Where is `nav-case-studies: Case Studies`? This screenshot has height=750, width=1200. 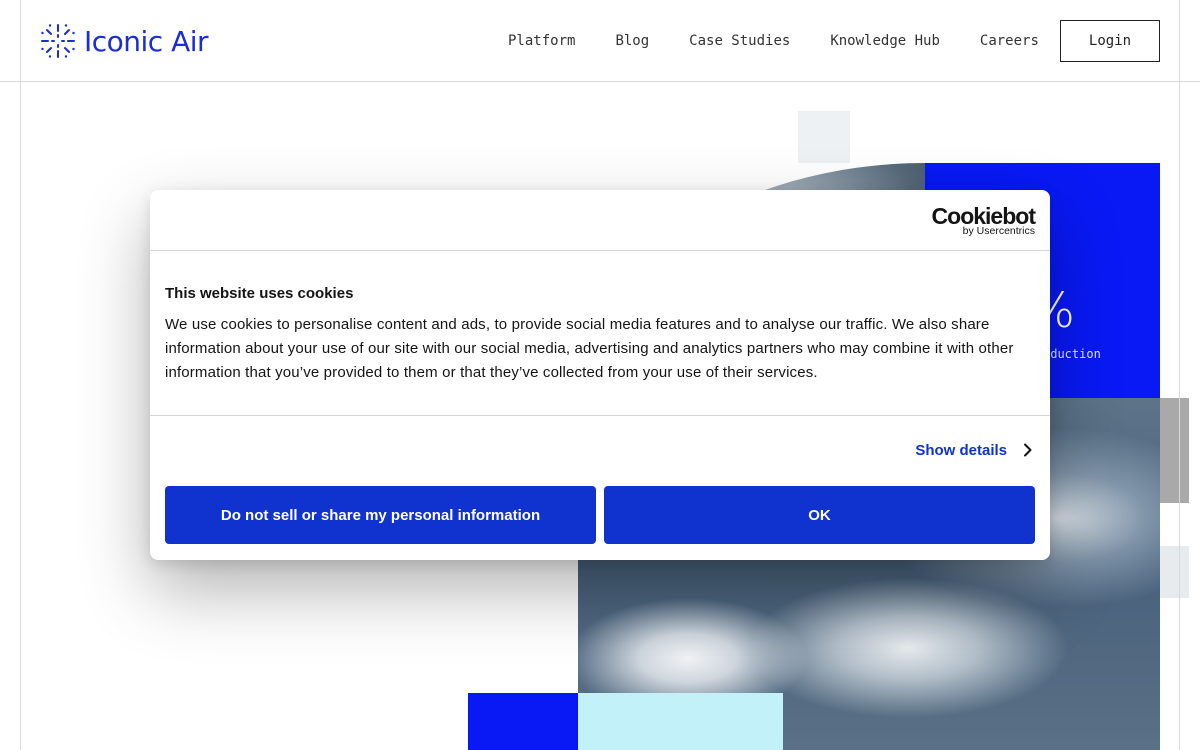 nav-case-studies: Case Studies is located at coordinates (739, 41).